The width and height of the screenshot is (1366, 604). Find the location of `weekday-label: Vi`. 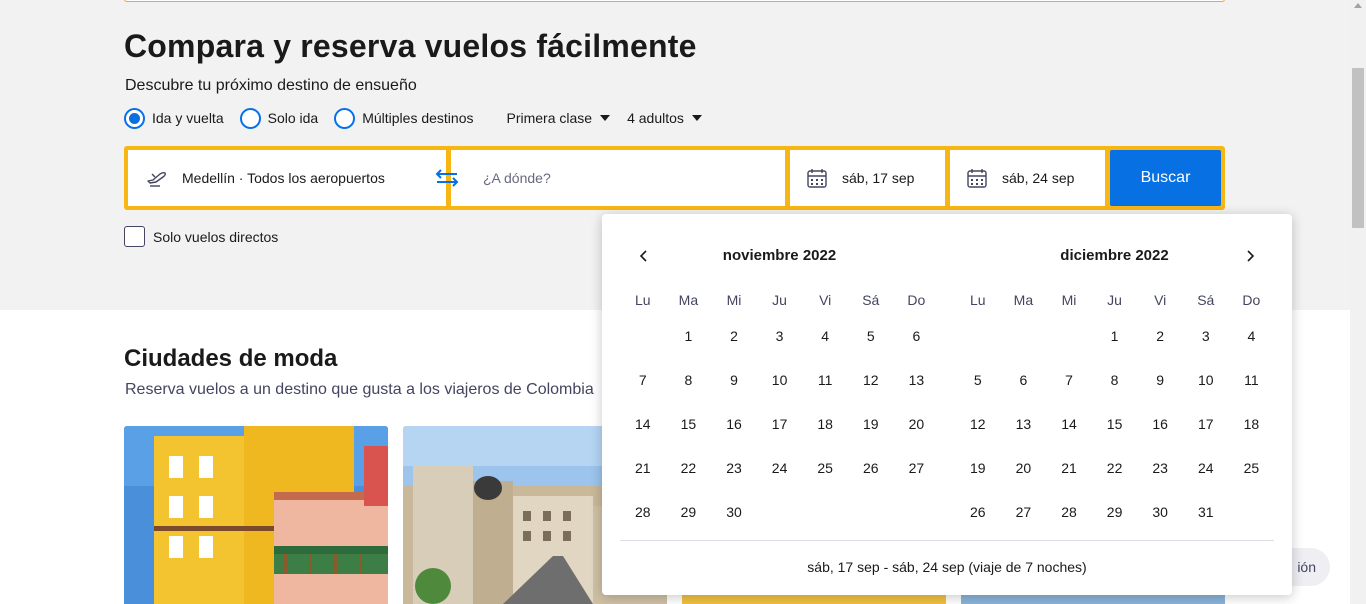

weekday-label: Vi is located at coordinates (825, 300).